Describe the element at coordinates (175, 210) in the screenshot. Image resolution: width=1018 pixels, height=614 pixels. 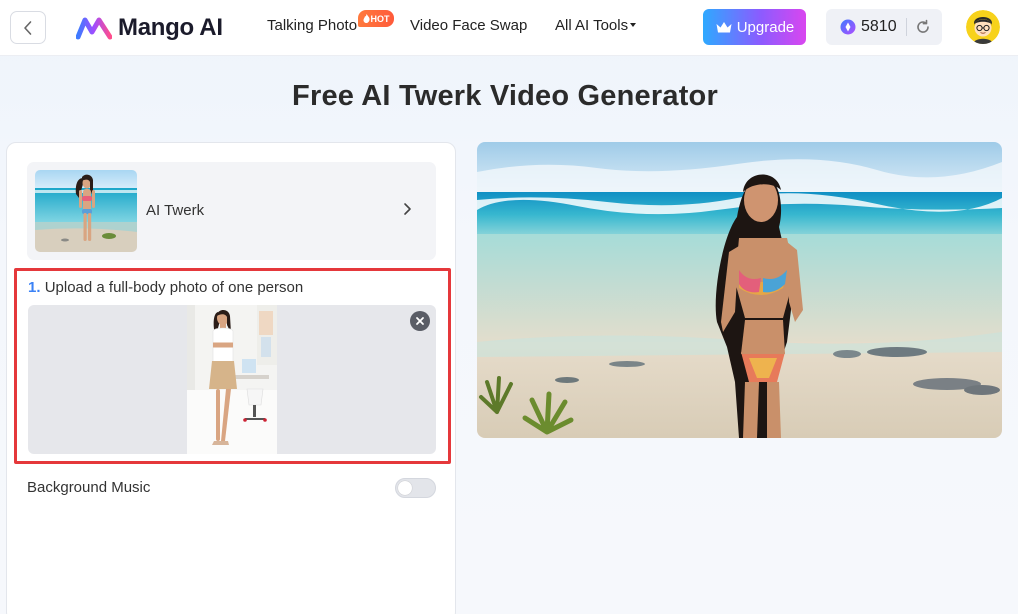
I see `template-label: AI Twerk` at that location.